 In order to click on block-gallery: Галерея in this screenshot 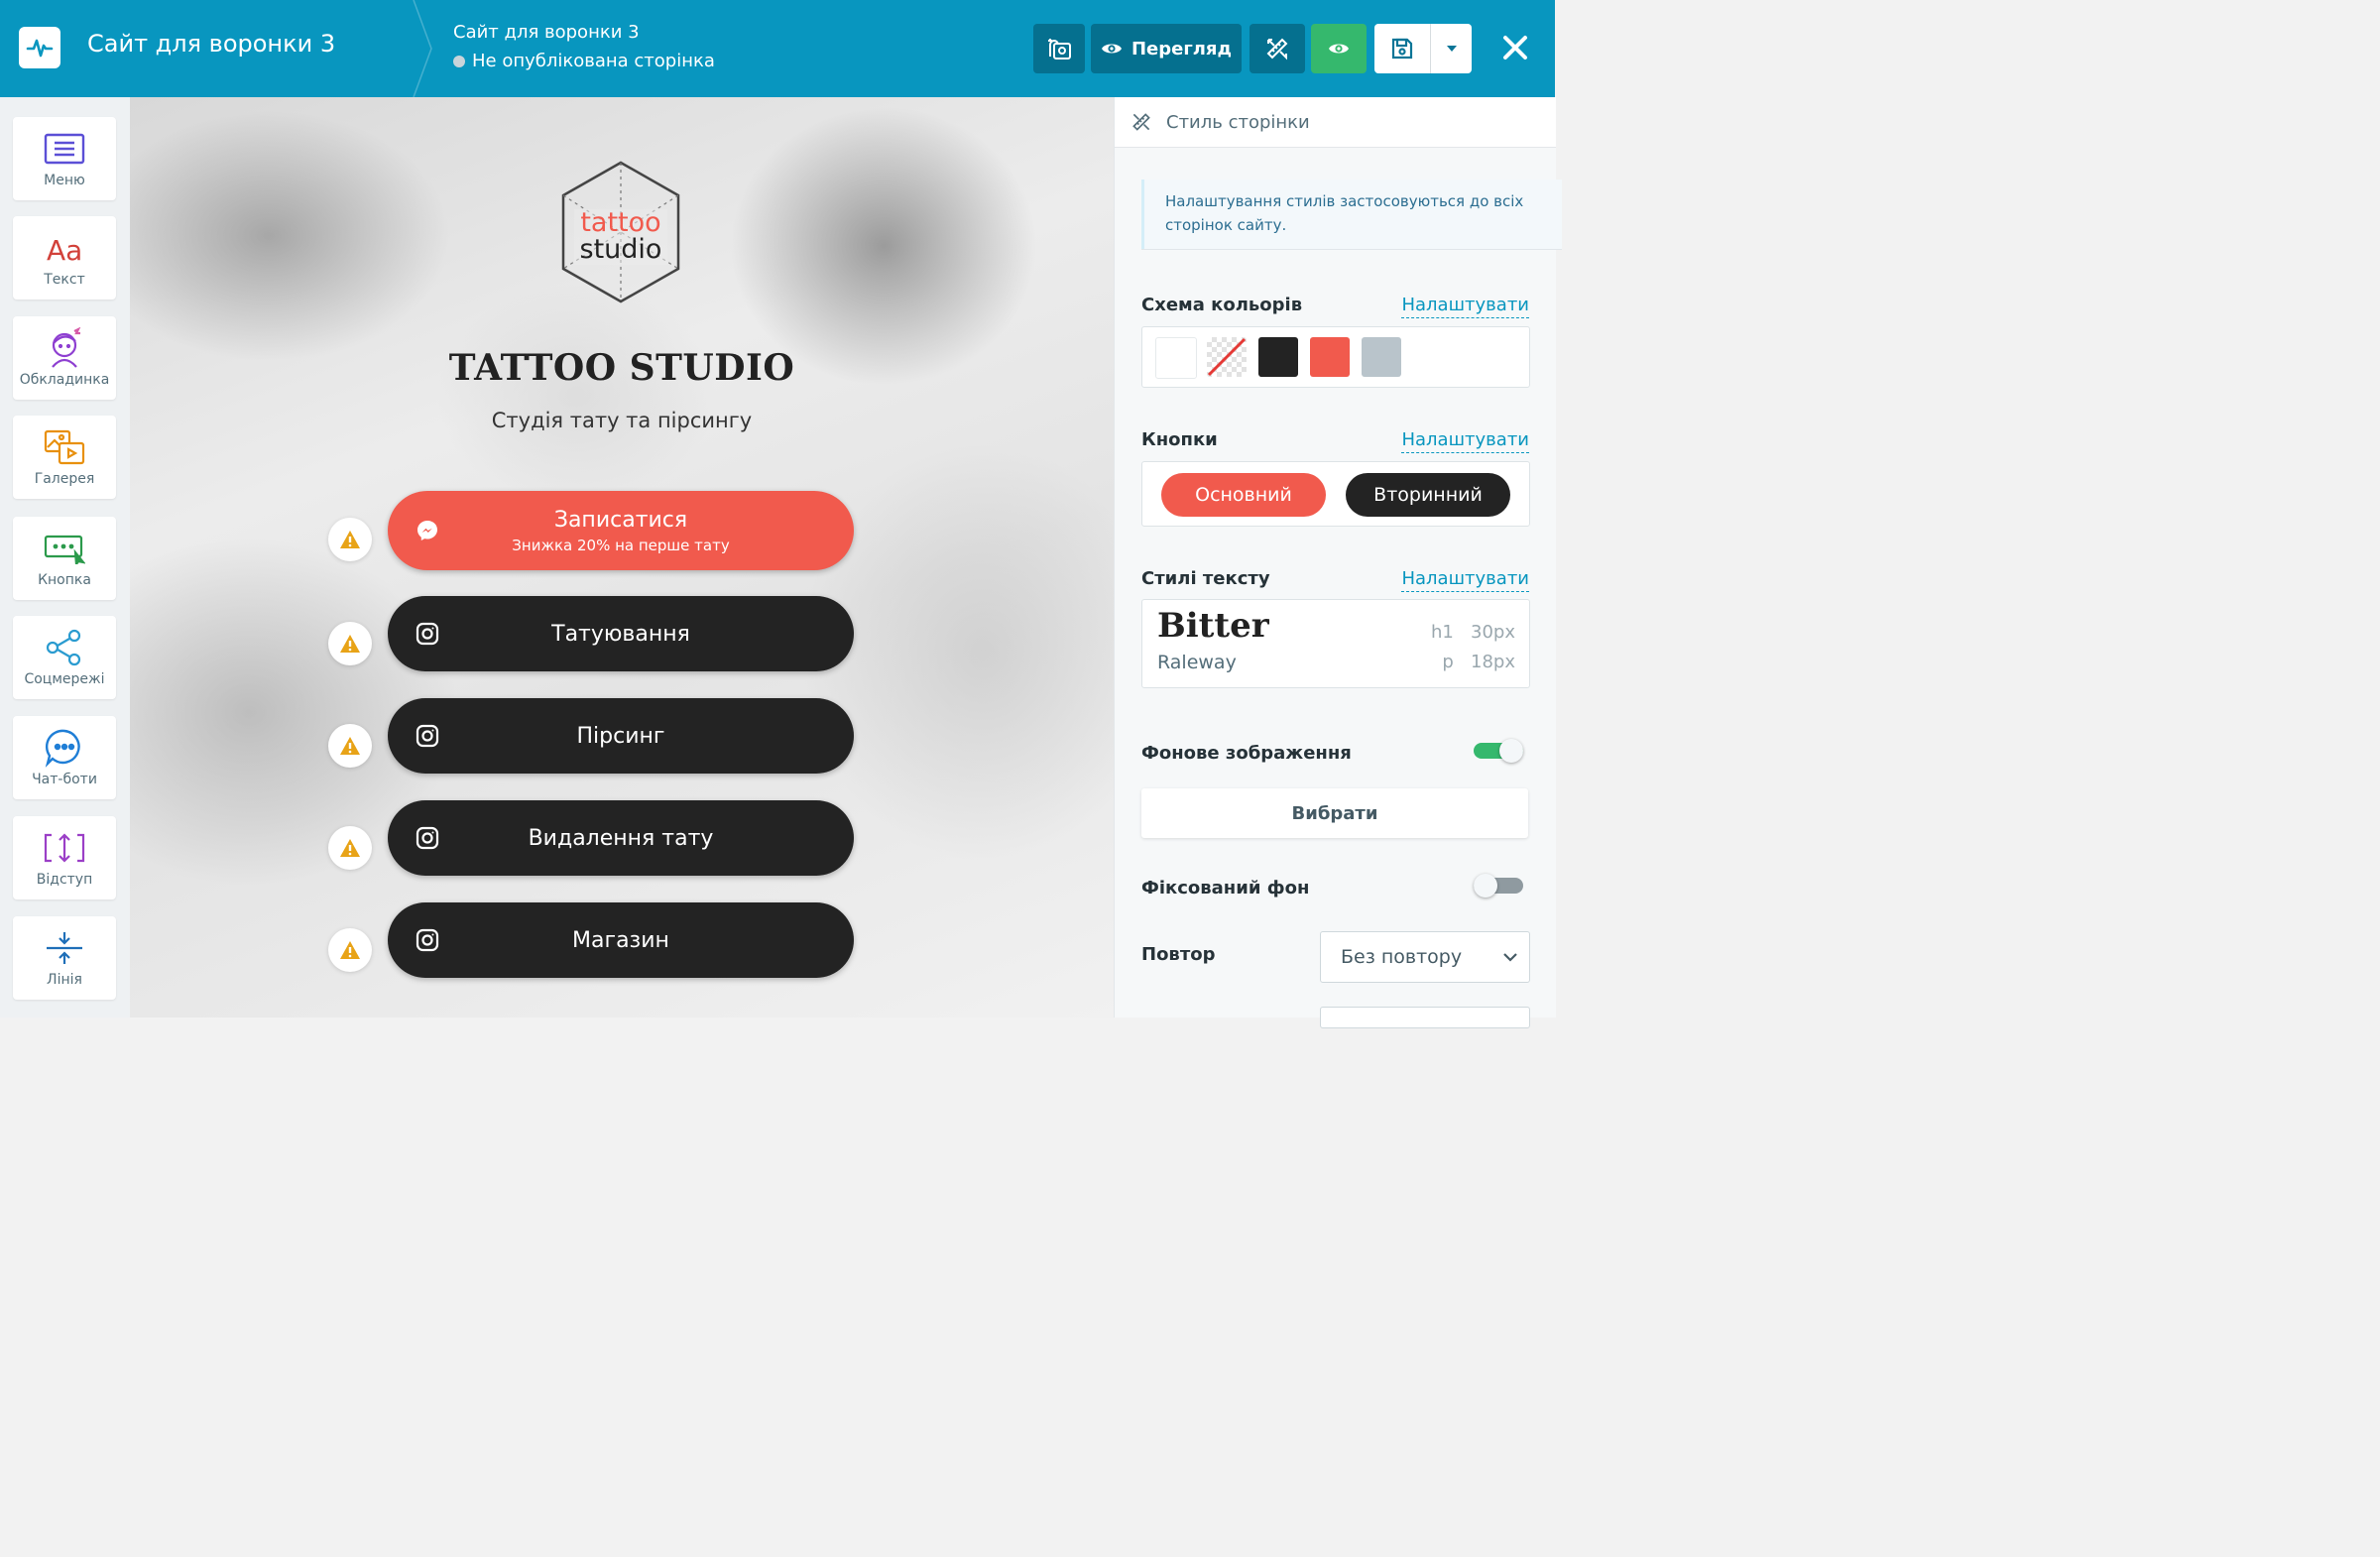, I will do `click(64, 457)`.